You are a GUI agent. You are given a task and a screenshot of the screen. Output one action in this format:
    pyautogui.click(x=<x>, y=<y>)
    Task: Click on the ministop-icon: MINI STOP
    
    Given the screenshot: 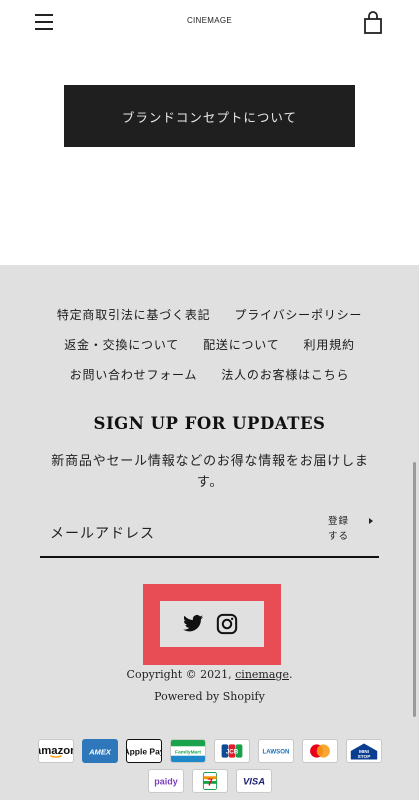 What is the action you would take?
    pyautogui.click(x=363, y=751)
    